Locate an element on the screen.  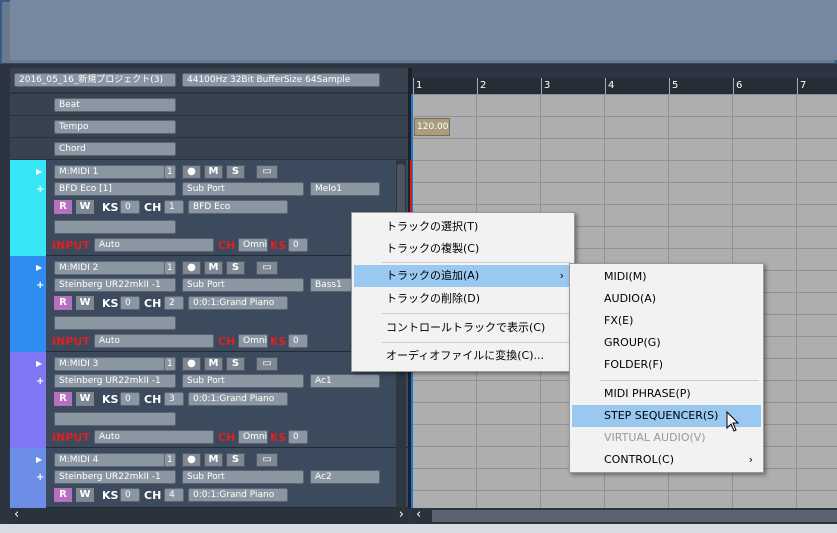
control-track-chord: Chord is located at coordinates (209, 149).